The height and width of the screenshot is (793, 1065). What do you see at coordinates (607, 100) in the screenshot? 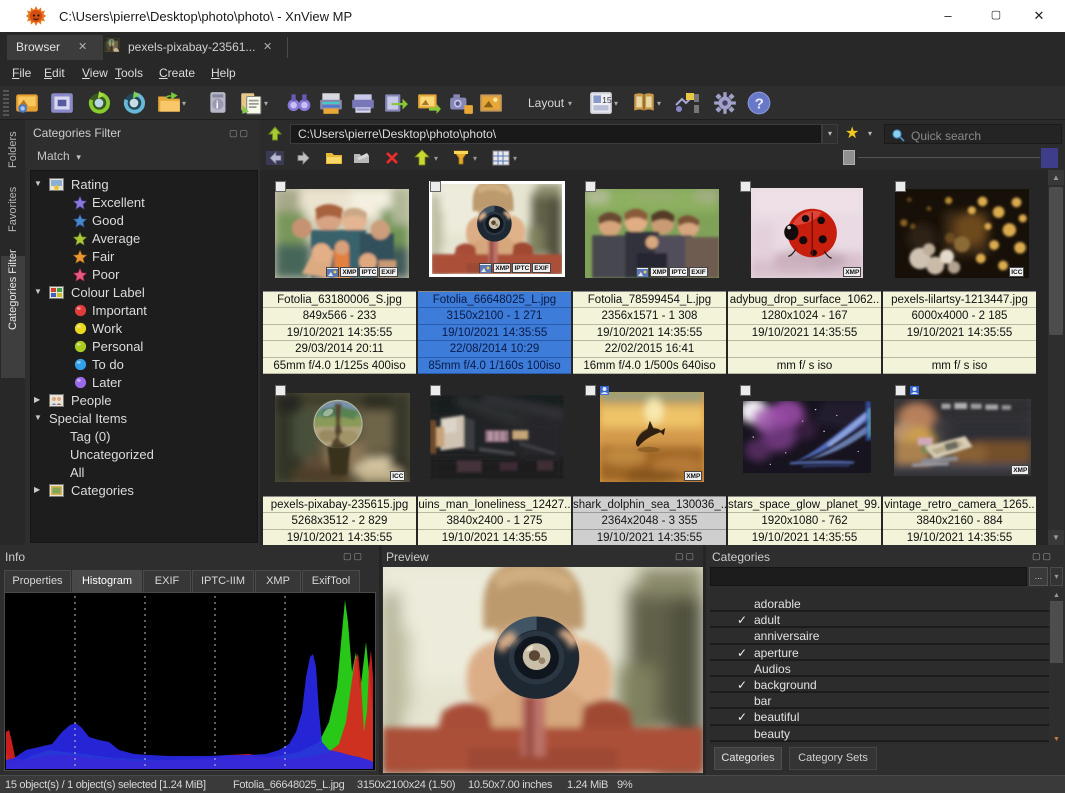
I see `svg-text: 15` at bounding box center [607, 100].